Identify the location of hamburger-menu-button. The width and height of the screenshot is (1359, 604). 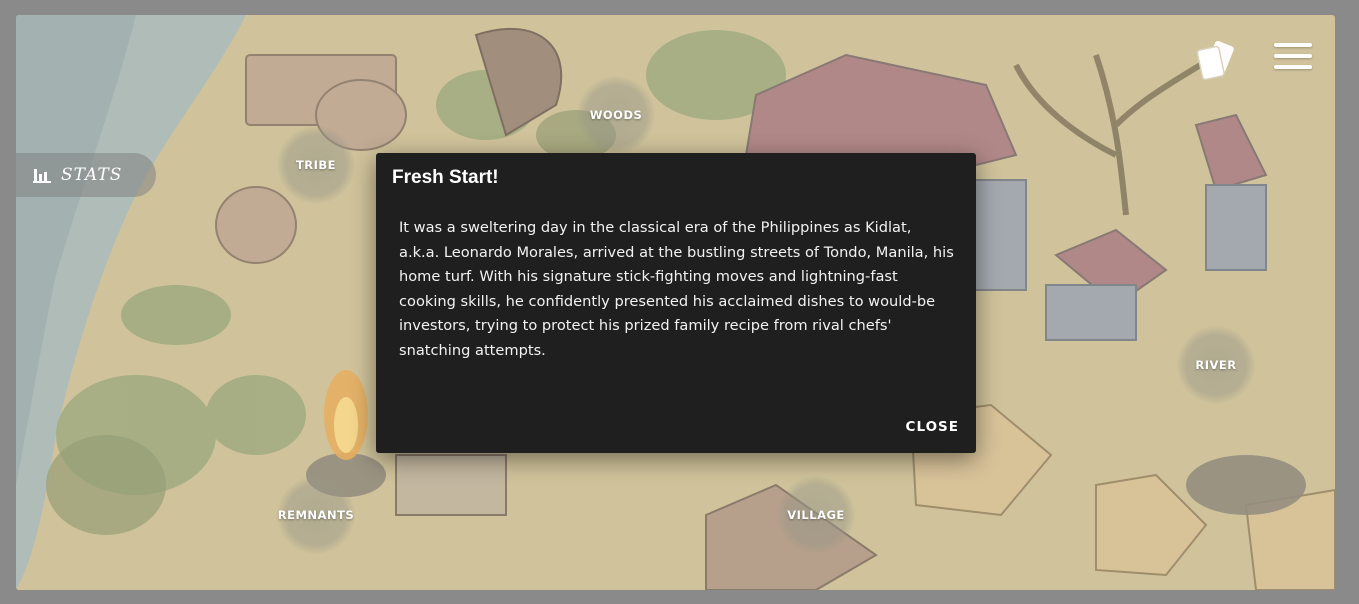
(1294, 58).